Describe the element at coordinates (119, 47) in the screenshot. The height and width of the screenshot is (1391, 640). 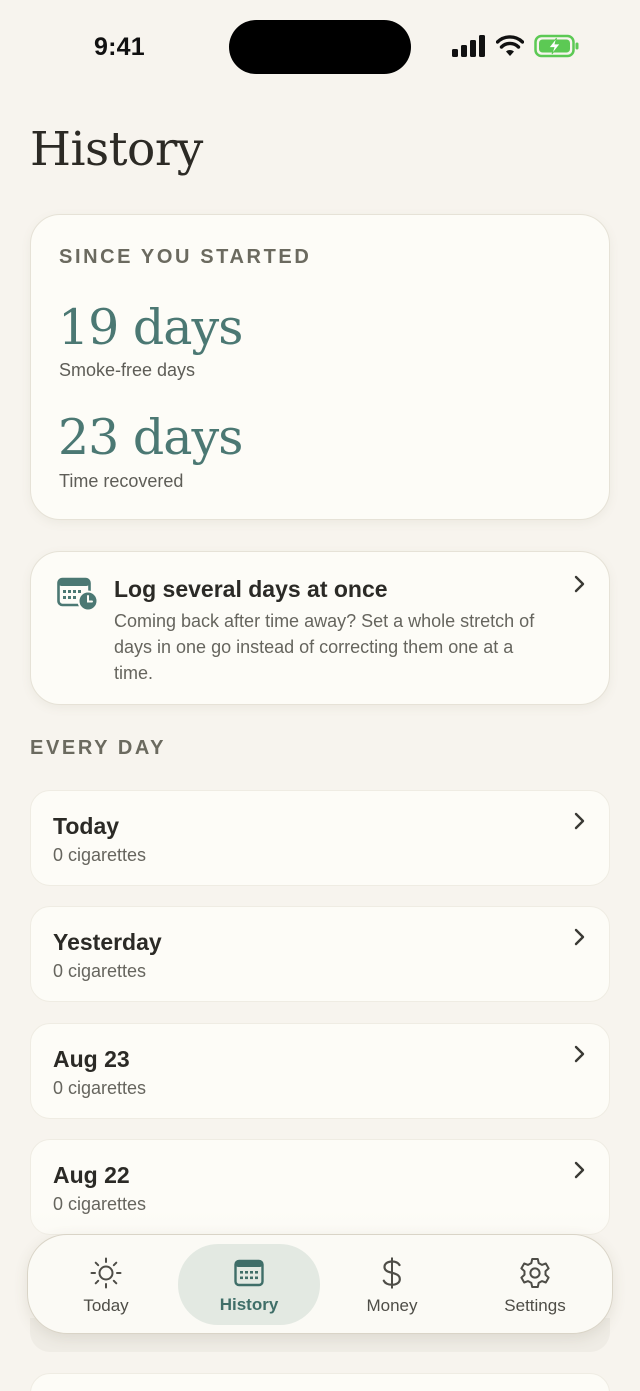
I see `status-time: 9:41` at that location.